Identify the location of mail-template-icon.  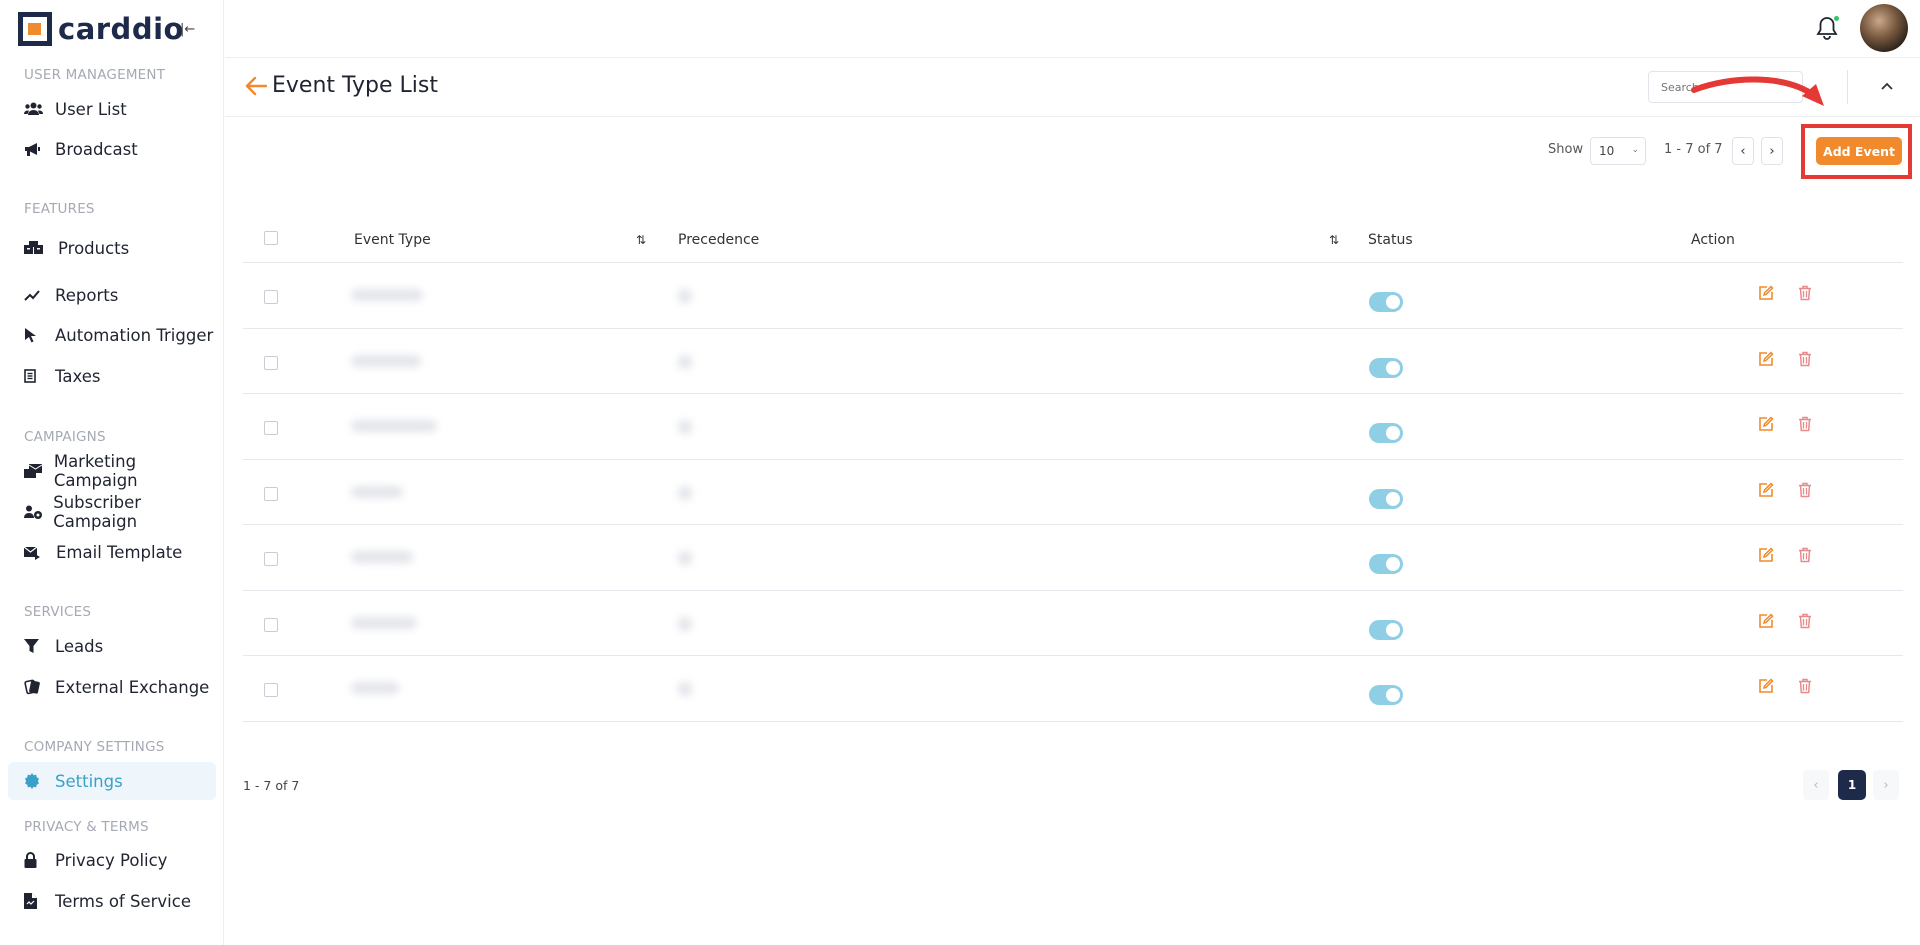
(35, 552).